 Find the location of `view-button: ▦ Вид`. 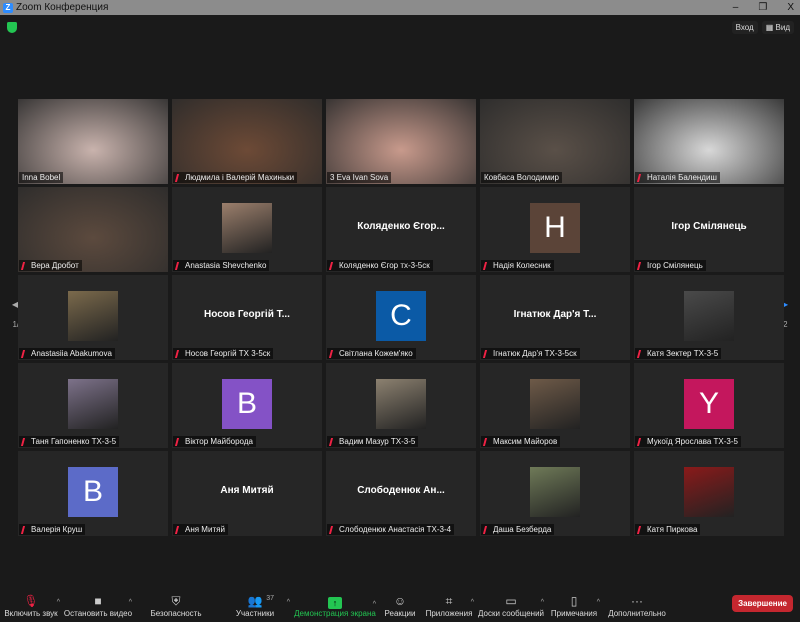

view-button: ▦ Вид is located at coordinates (777, 27).